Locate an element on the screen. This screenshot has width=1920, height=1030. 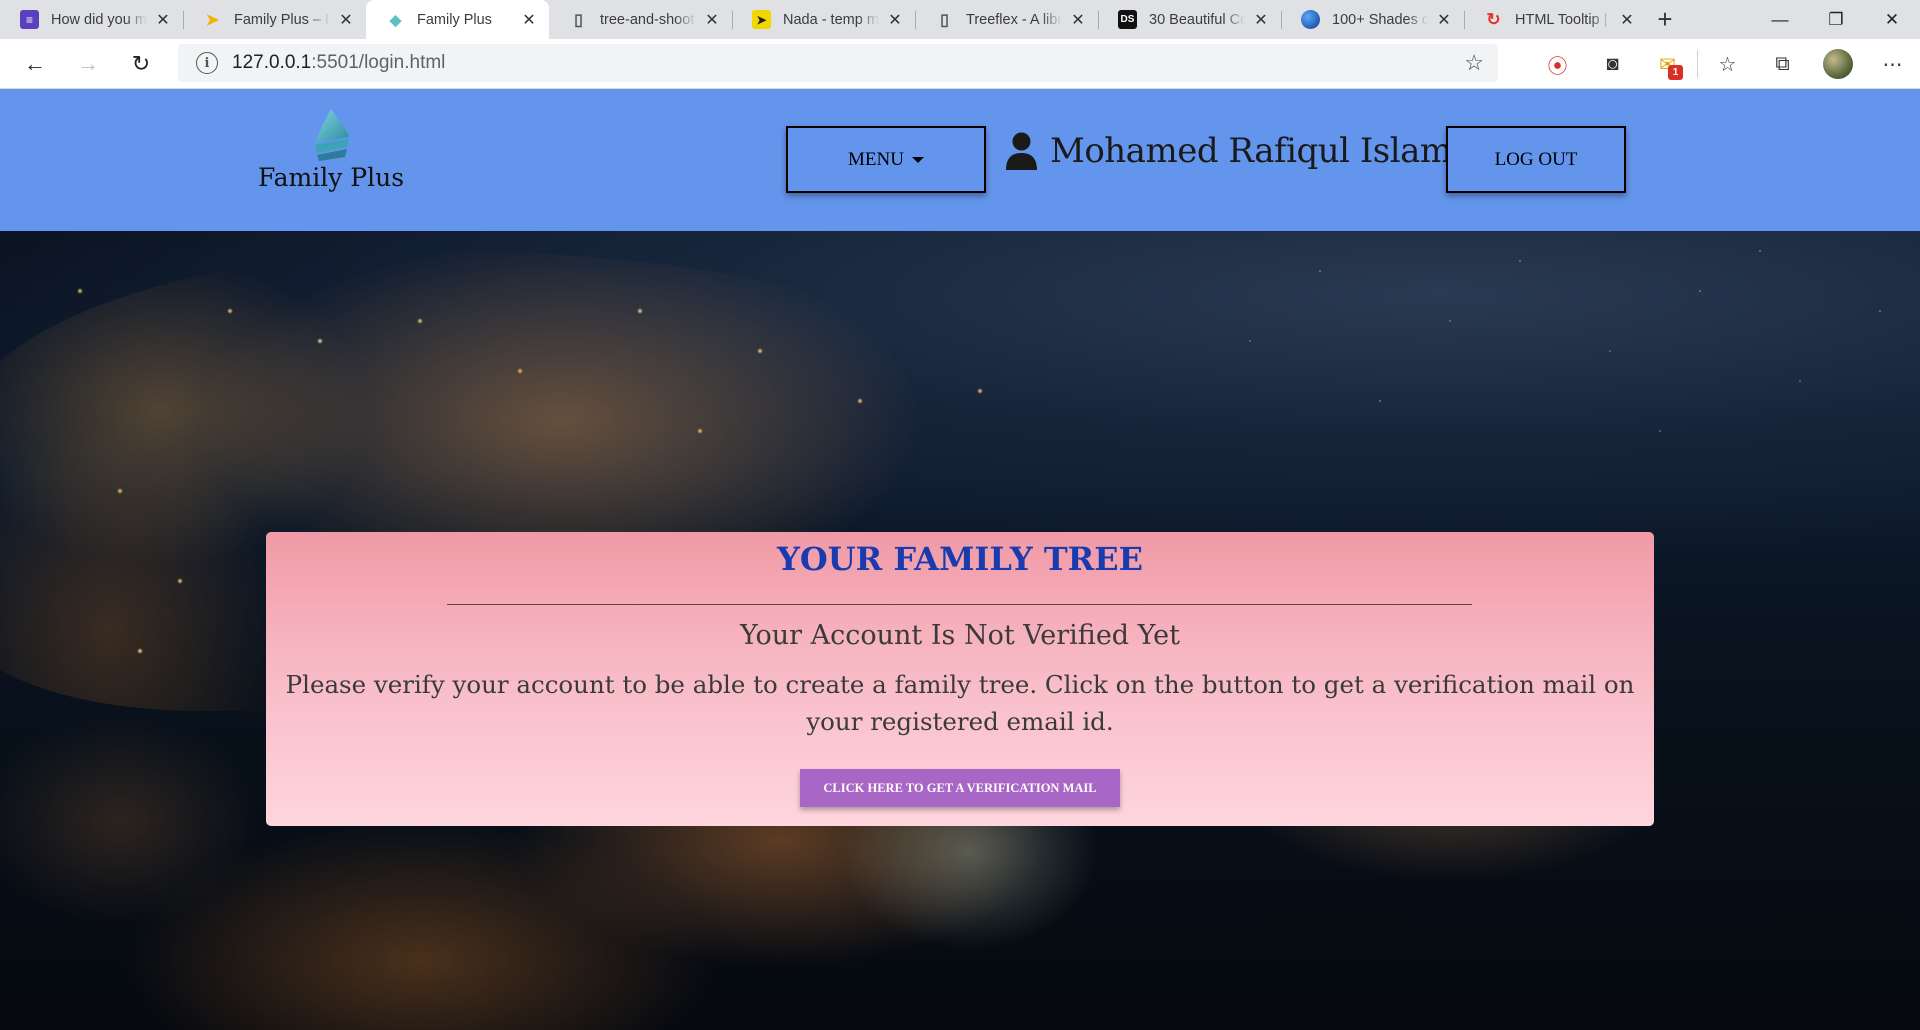
incognito-extension-icon: ◙ is located at coordinates (1612, 64).